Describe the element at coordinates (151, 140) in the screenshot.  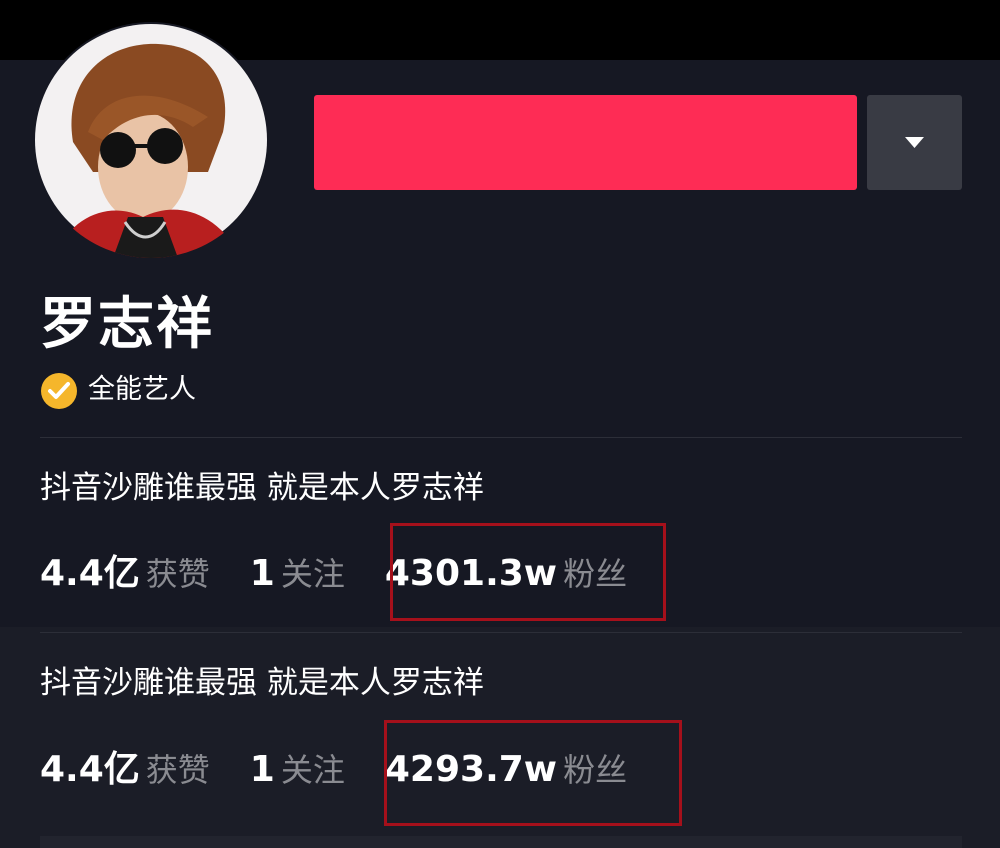
I see `avatar` at that location.